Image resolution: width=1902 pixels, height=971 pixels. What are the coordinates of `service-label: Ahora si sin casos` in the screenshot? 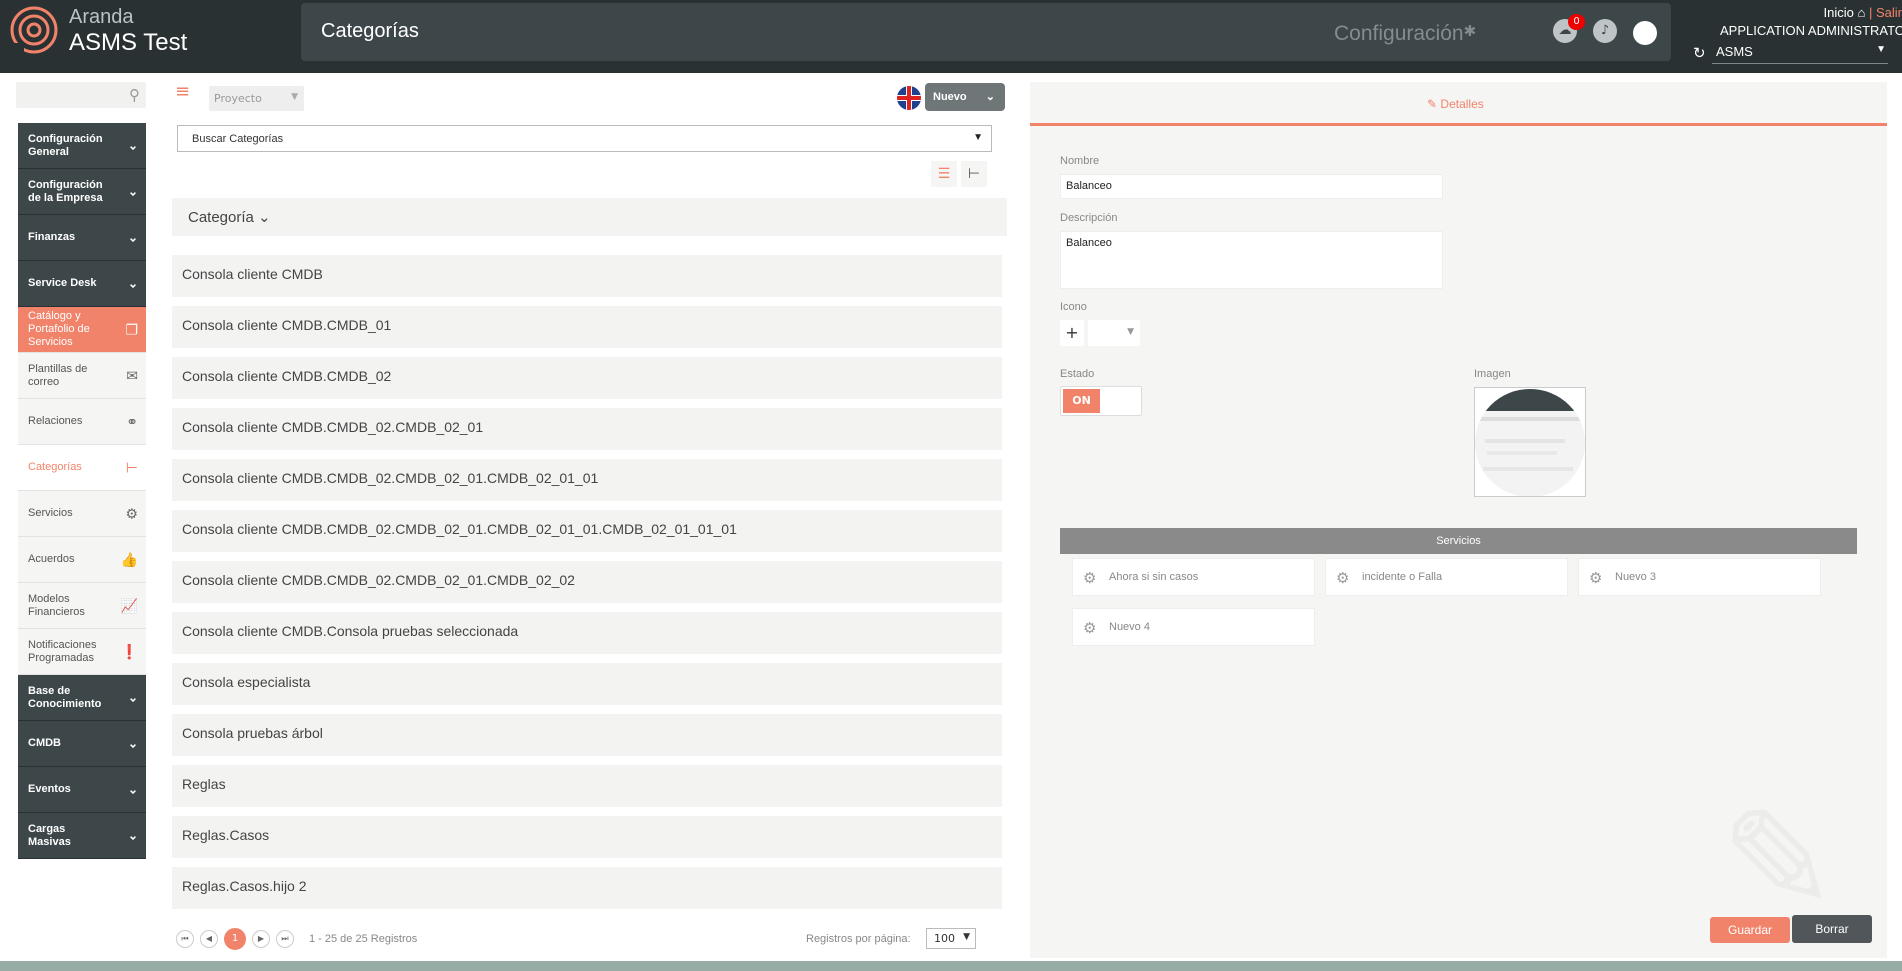 It's located at (1154, 577).